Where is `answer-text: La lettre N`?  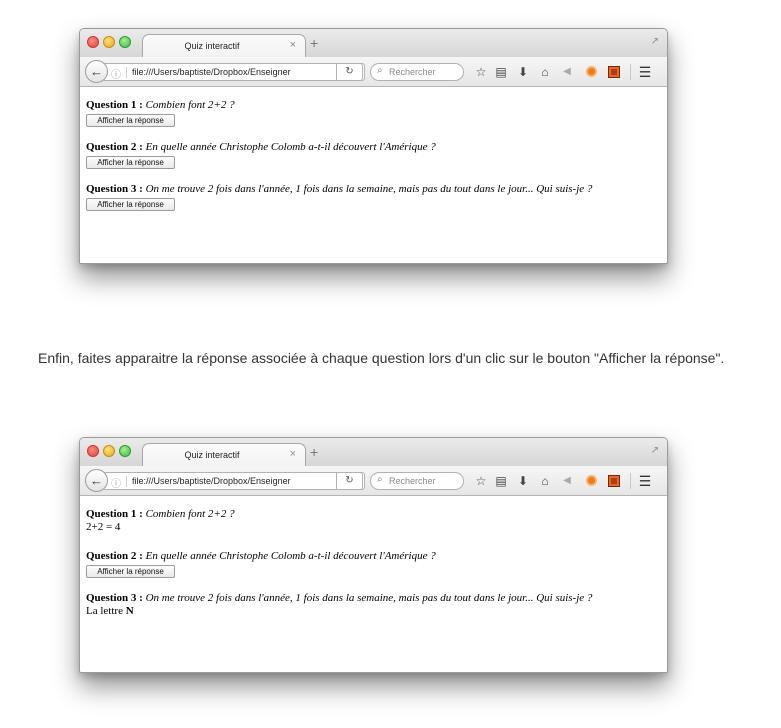
answer-text: La lettre N is located at coordinates (376, 611).